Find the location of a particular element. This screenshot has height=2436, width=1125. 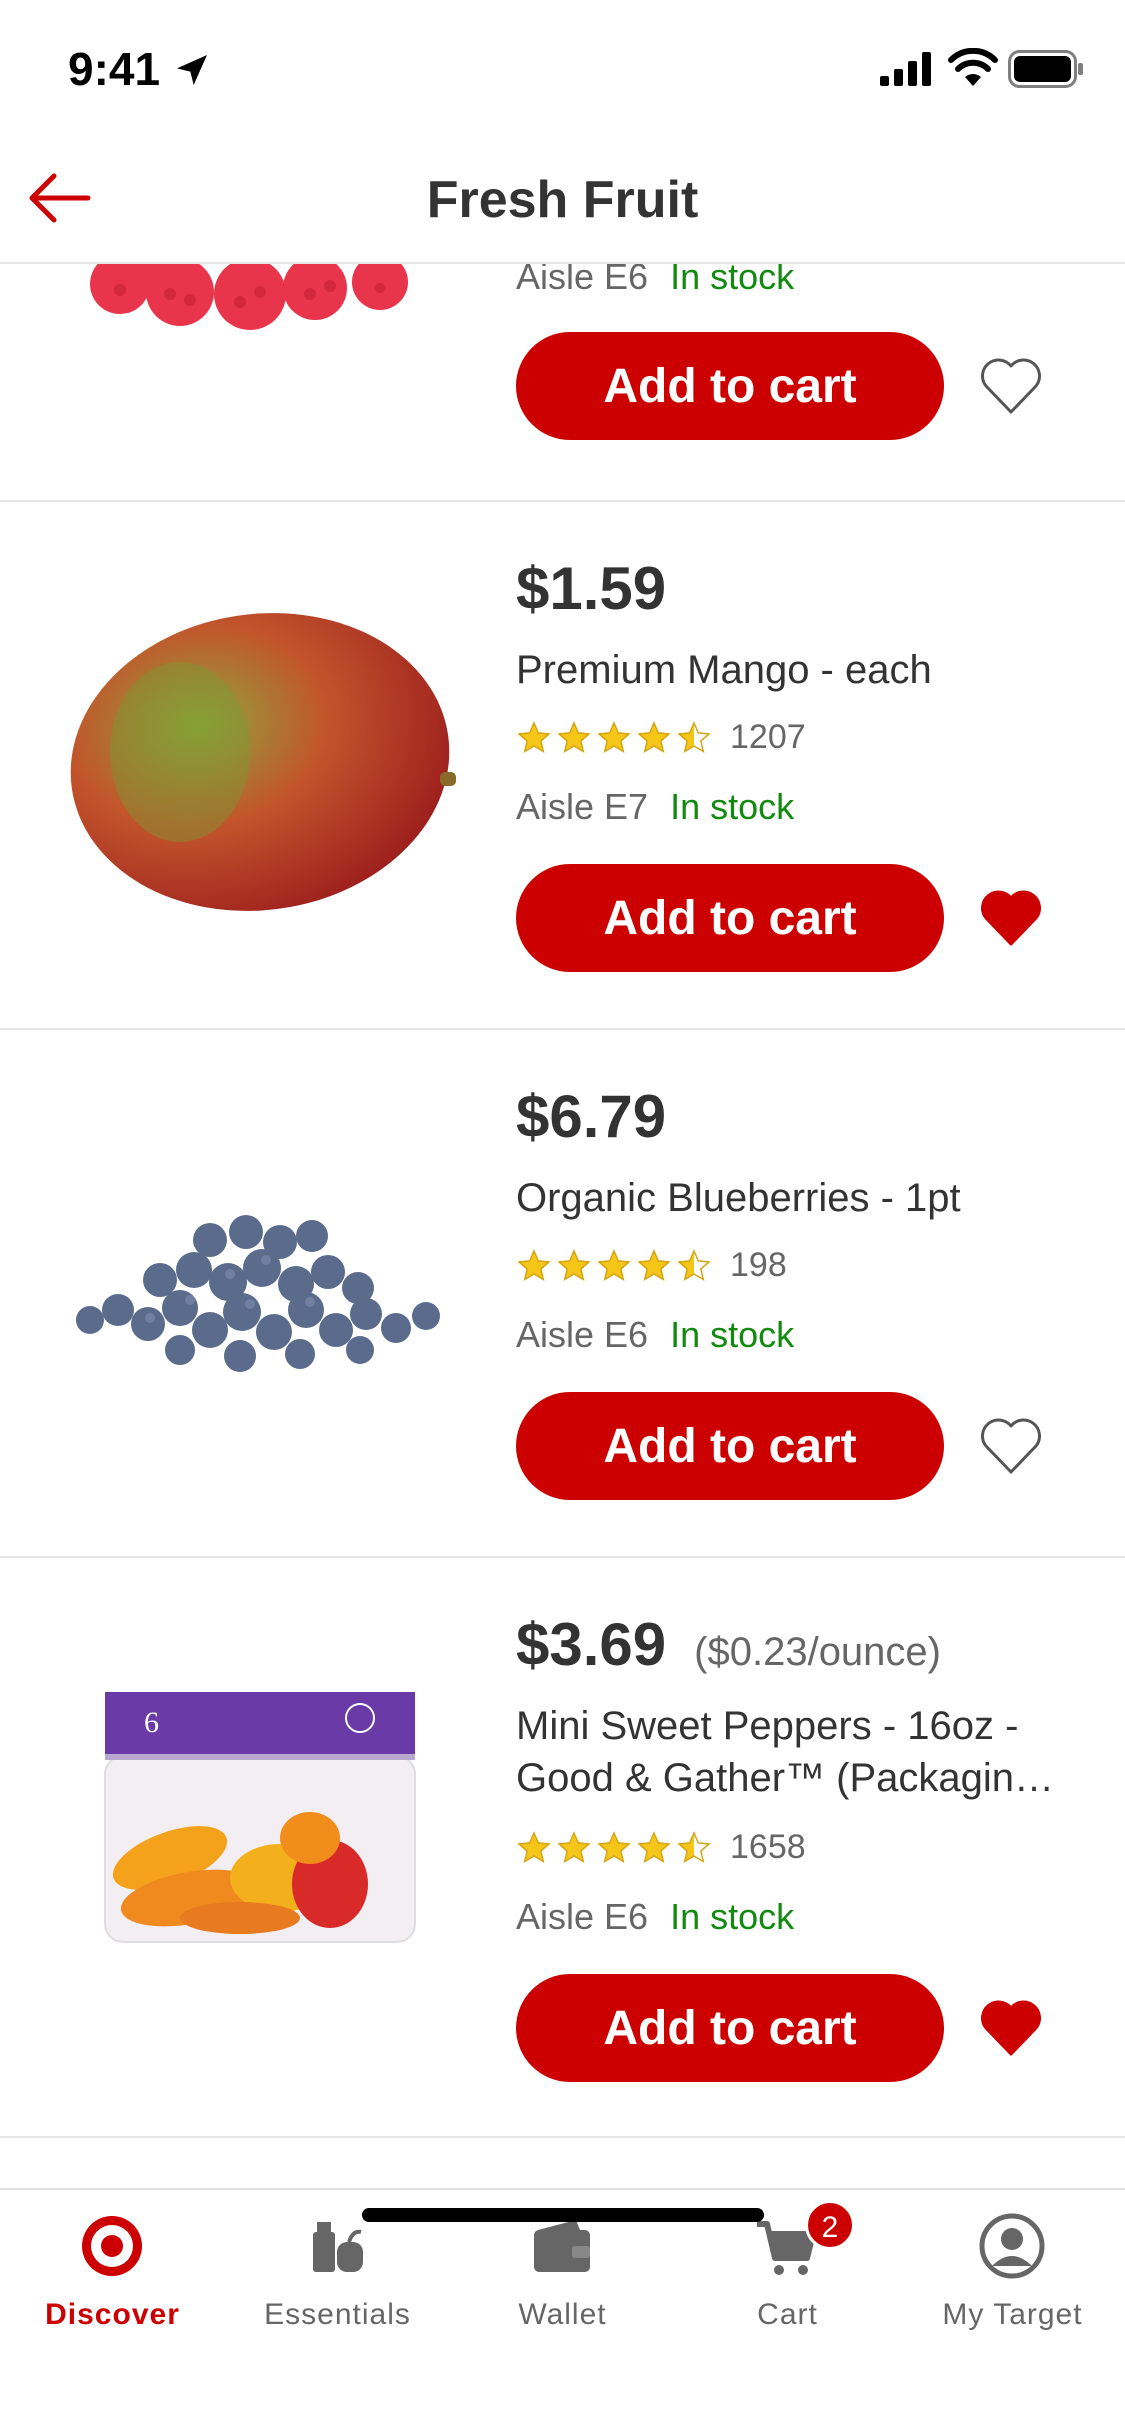

rating-count: 1658 is located at coordinates (768, 1847).